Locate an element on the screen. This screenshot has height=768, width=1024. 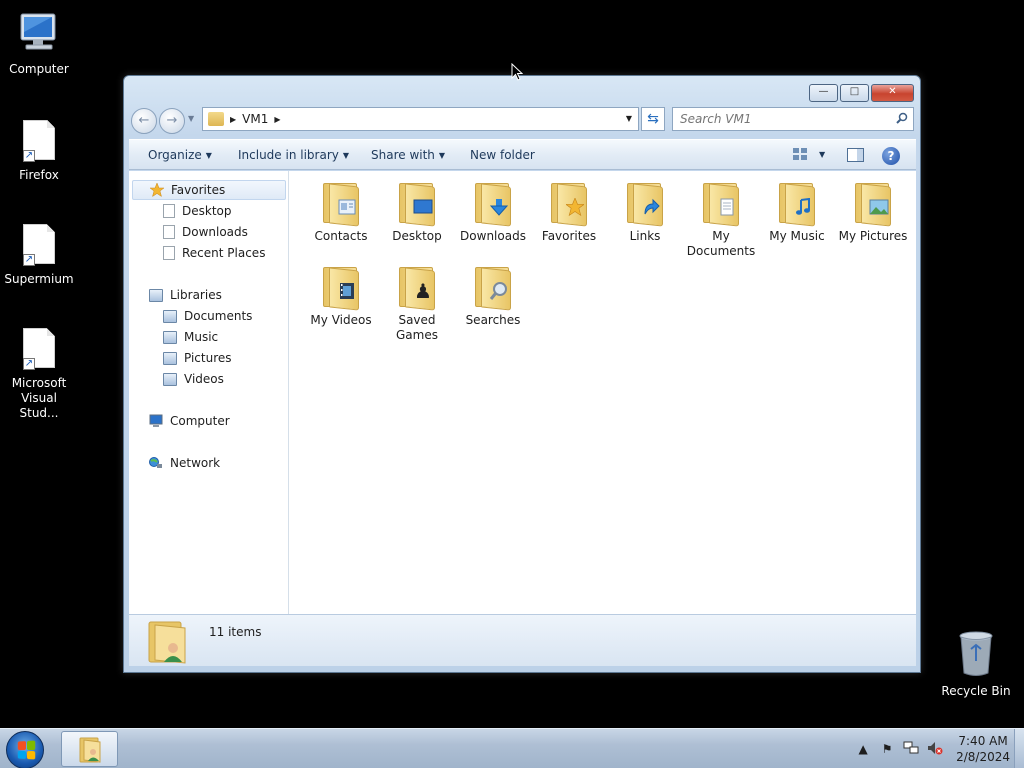
show-hidden-icons-arrow-icon: ▲ is located at coordinates (863, 749).